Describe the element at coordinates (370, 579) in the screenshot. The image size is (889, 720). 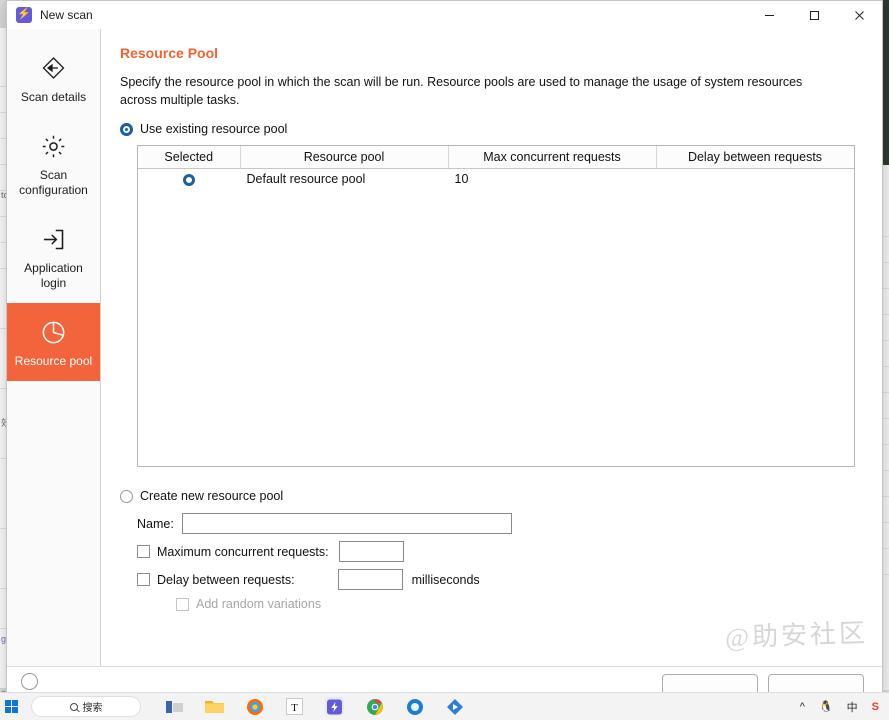
I see `delay-input` at that location.